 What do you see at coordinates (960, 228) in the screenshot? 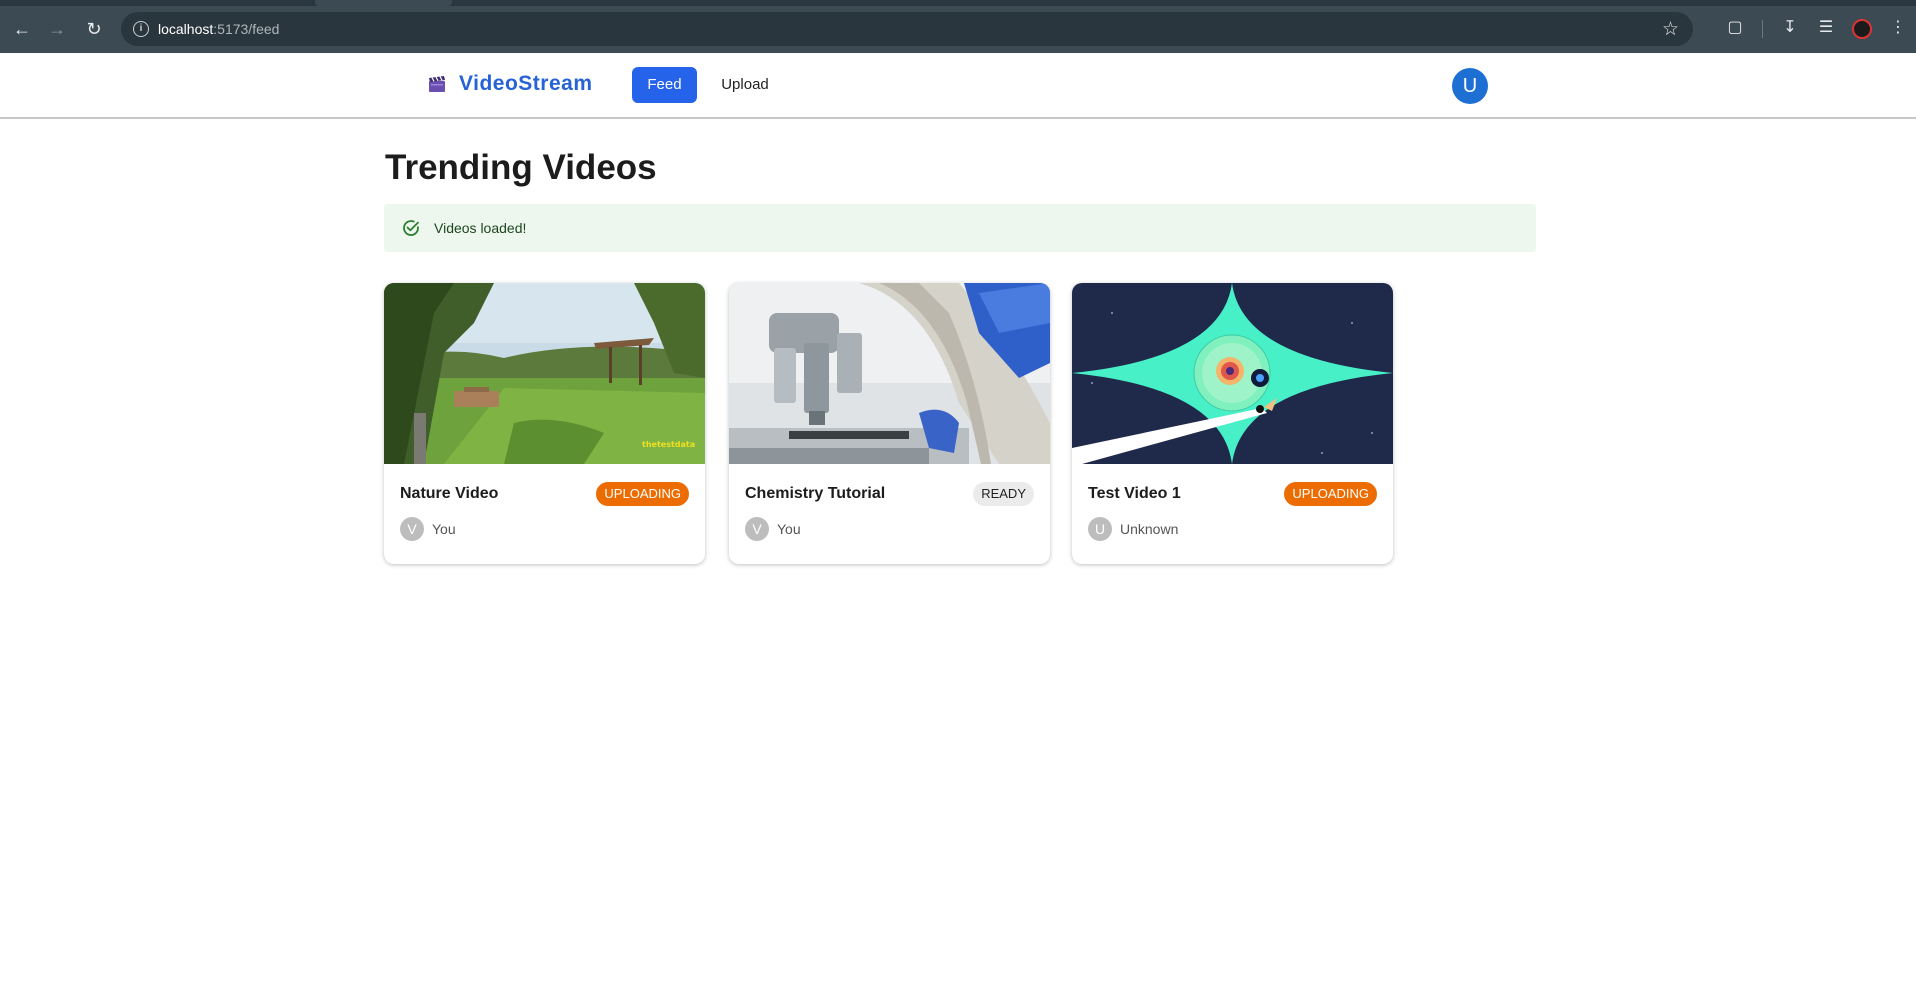
I see `success-alert: Videos loaded!` at bounding box center [960, 228].